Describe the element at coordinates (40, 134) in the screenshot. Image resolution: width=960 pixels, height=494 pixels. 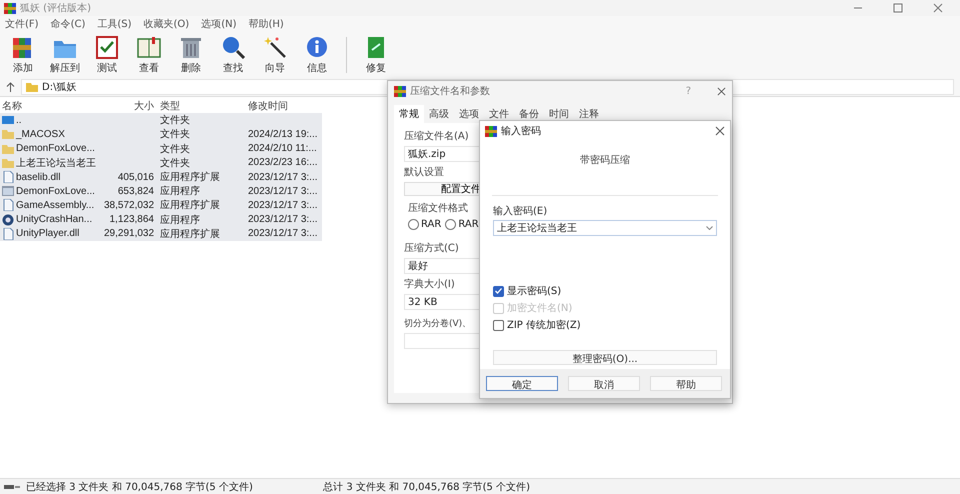
I see `file-name: _MACOSX` at that location.